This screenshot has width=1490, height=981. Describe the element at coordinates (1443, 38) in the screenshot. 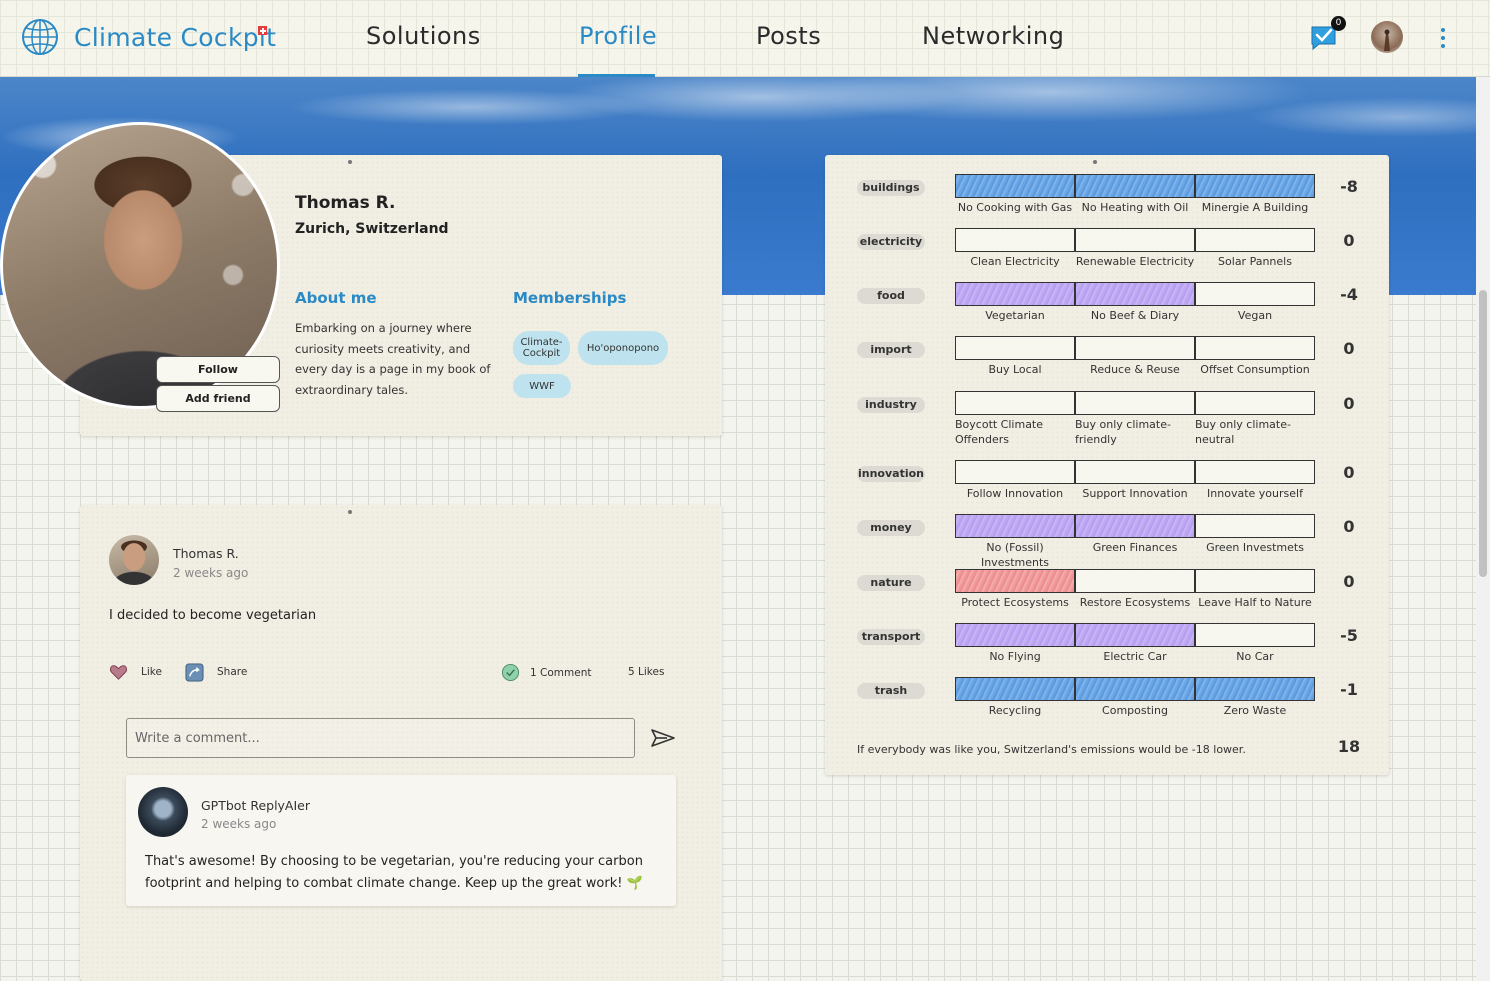

I see `more-options-icon` at that location.